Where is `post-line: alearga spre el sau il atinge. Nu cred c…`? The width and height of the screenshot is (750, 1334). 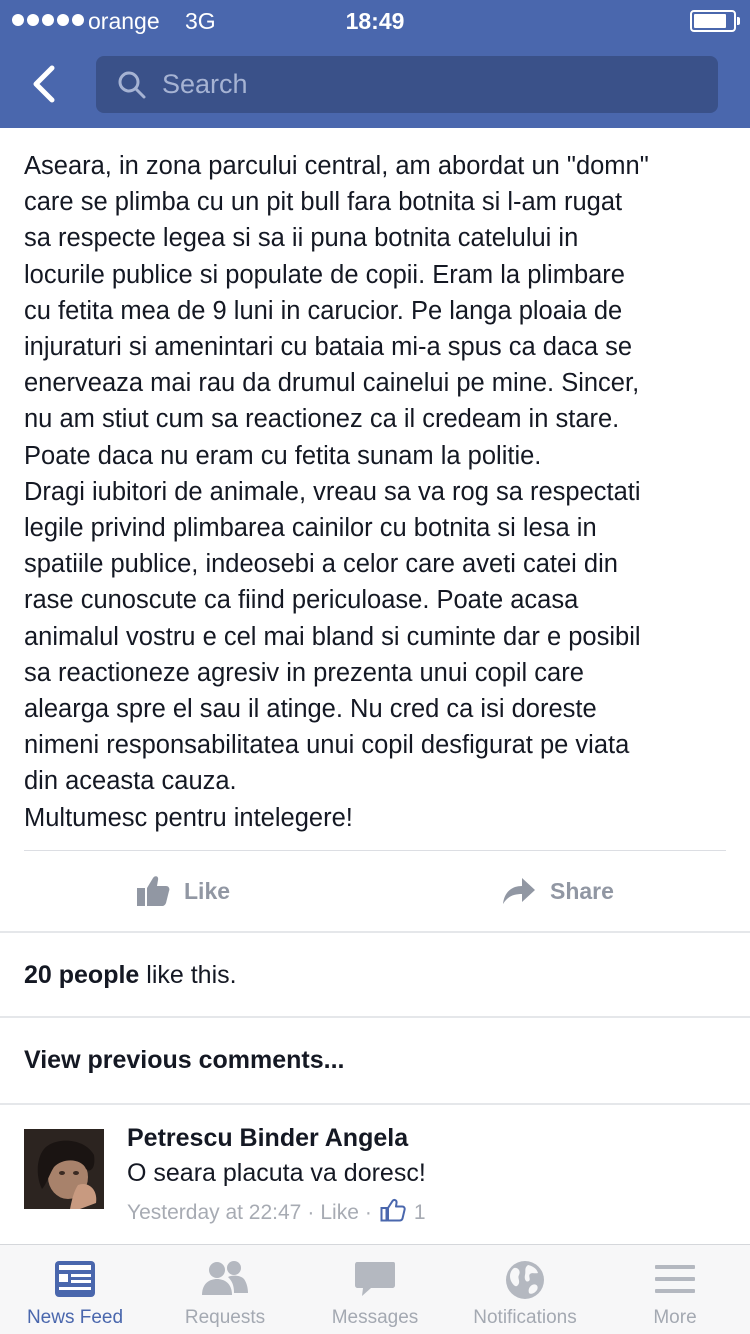 post-line: alearga spre el sau il atinge. Nu cred c… is located at coordinates (310, 709).